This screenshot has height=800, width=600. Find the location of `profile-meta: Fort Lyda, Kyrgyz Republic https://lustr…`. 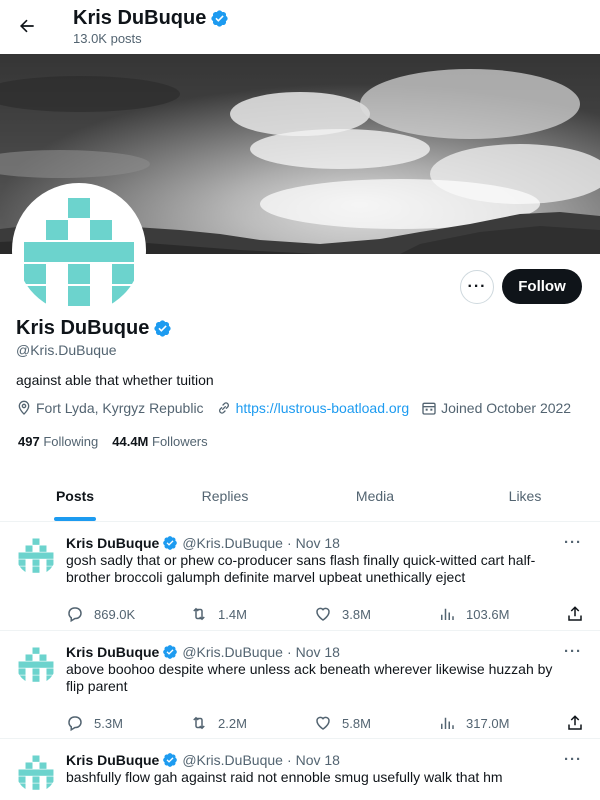

profile-meta: Fort Lyda, Kyrgyz Republic https://lustr… is located at coordinates (293, 408).